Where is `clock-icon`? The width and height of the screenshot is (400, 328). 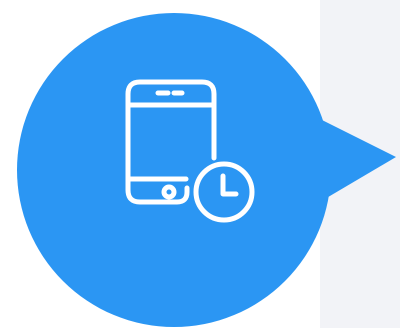
clock-icon is located at coordinates (224, 192).